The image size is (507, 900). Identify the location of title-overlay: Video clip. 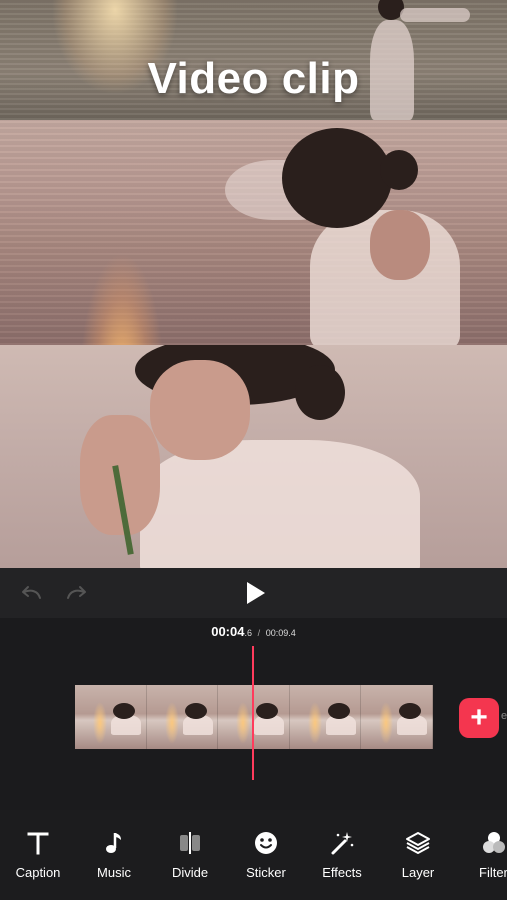
(253, 78).